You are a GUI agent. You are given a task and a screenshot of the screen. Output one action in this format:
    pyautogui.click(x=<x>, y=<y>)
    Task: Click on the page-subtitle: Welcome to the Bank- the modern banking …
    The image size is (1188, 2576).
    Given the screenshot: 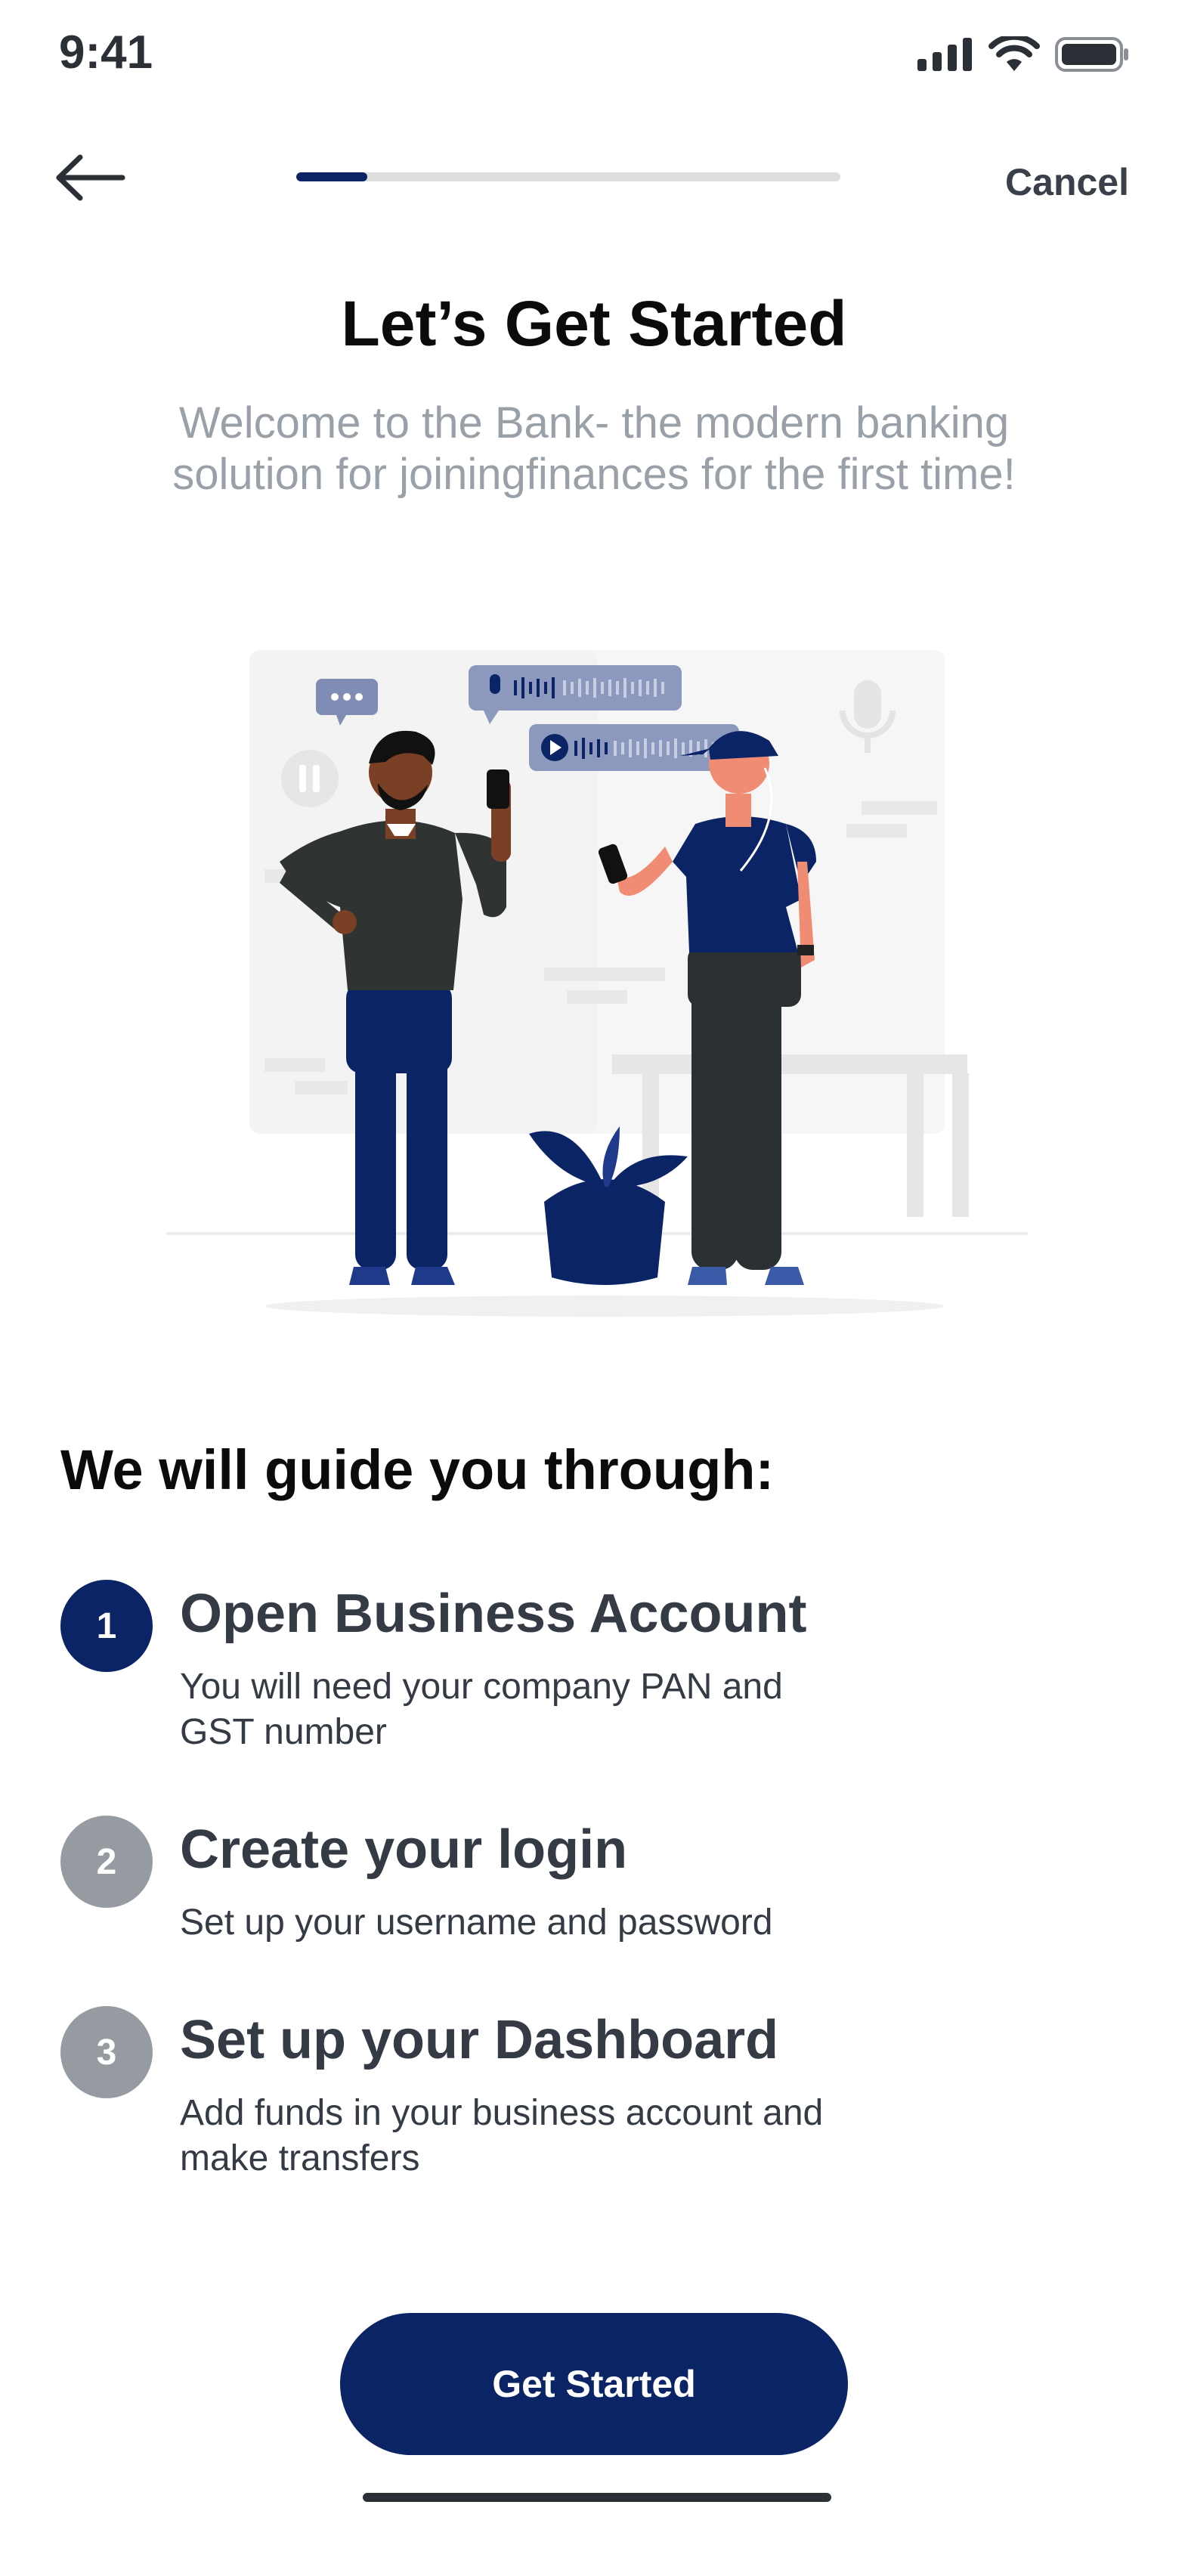 What is the action you would take?
    pyautogui.click(x=594, y=448)
    